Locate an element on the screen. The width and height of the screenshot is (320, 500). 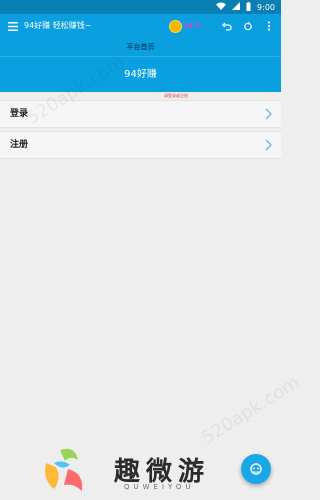
status-icons: 9:00 is located at coordinates (245, 7).